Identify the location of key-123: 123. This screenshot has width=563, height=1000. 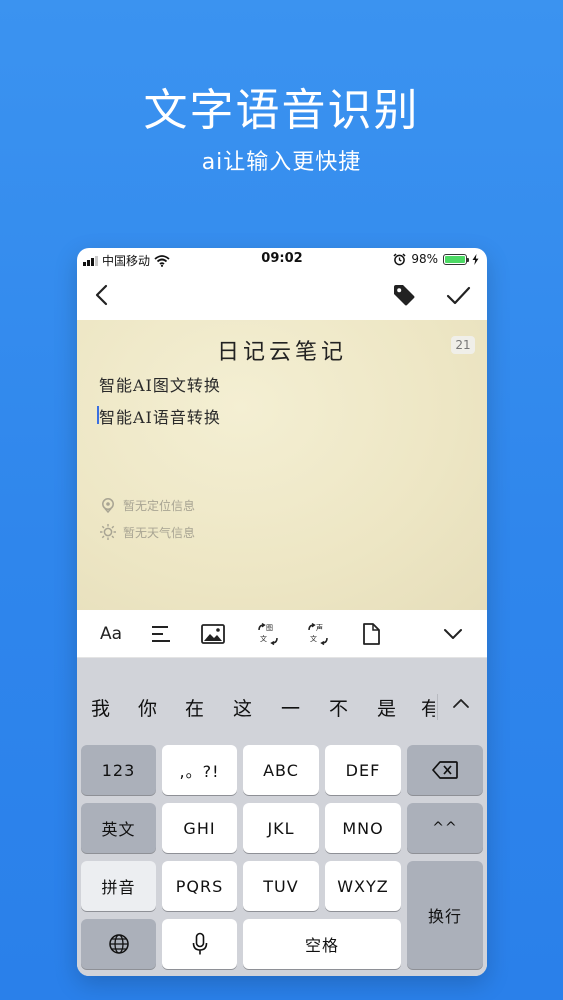
(118, 770).